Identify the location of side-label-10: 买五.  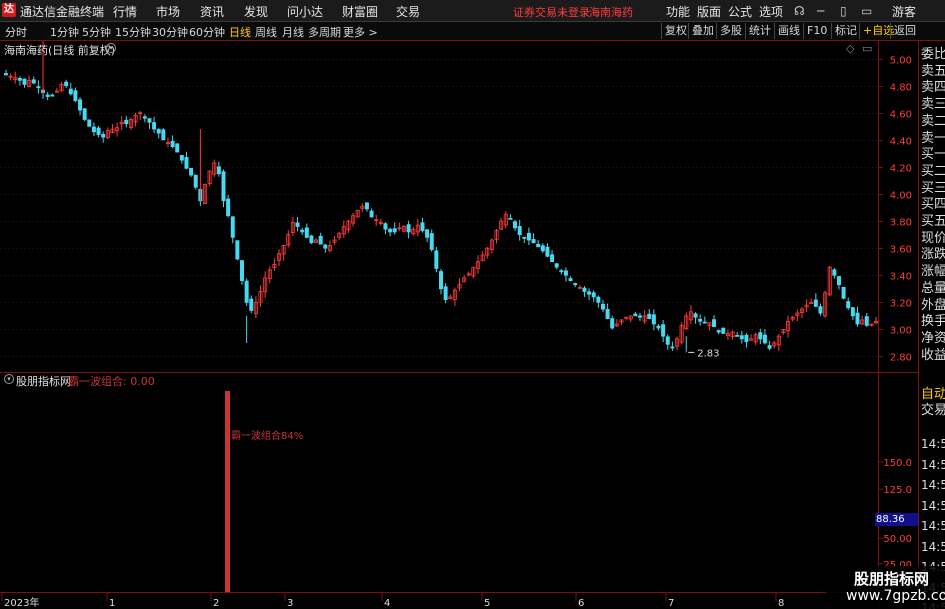
(933, 221).